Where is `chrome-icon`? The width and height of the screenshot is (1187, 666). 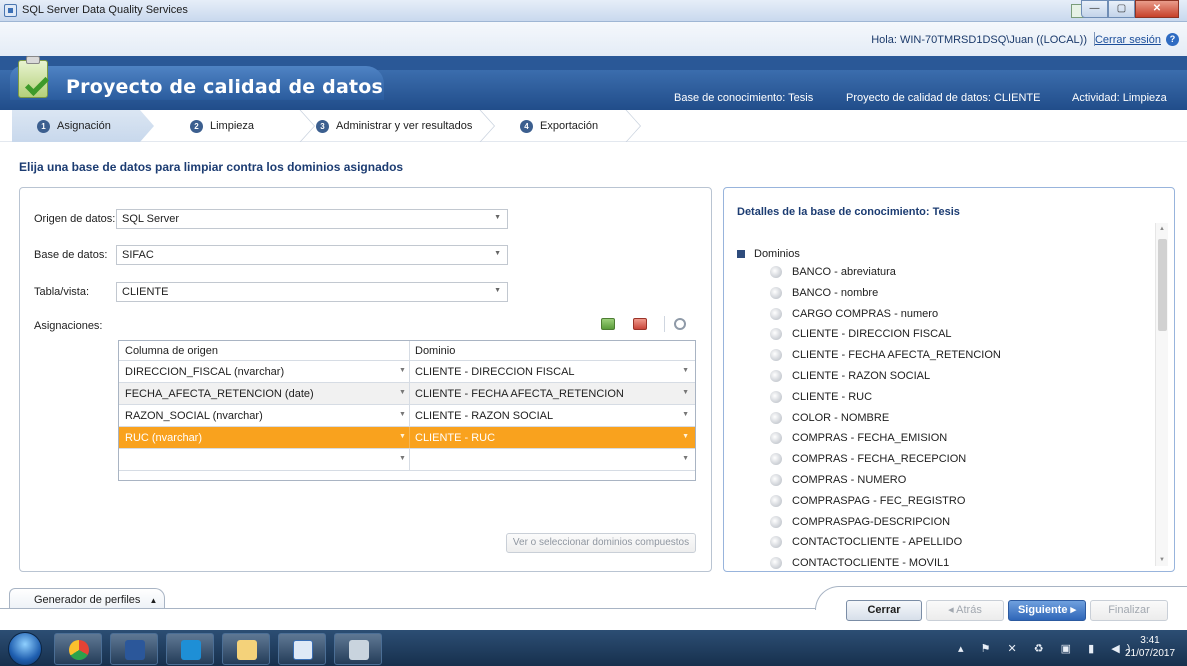
chrome-icon is located at coordinates (79, 650).